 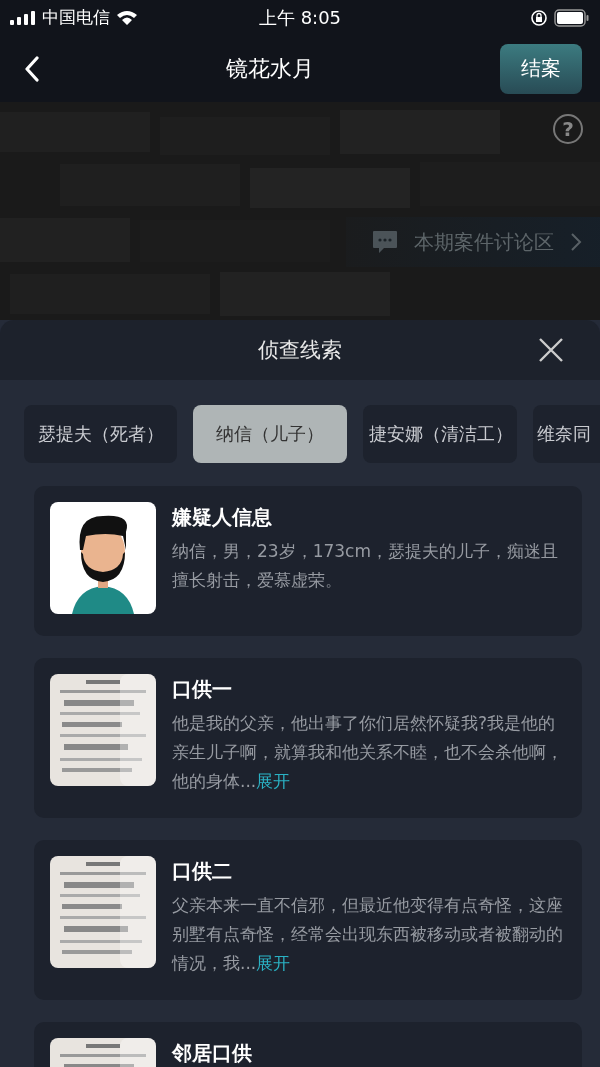 I want to click on card-description: 父亲本来一直不信邪，但最近他变得有点奇怪，这座别墅有点奇怪，经常会出现东西被移动或者被翻动的情况，我...展开, so click(x=368, y=934).